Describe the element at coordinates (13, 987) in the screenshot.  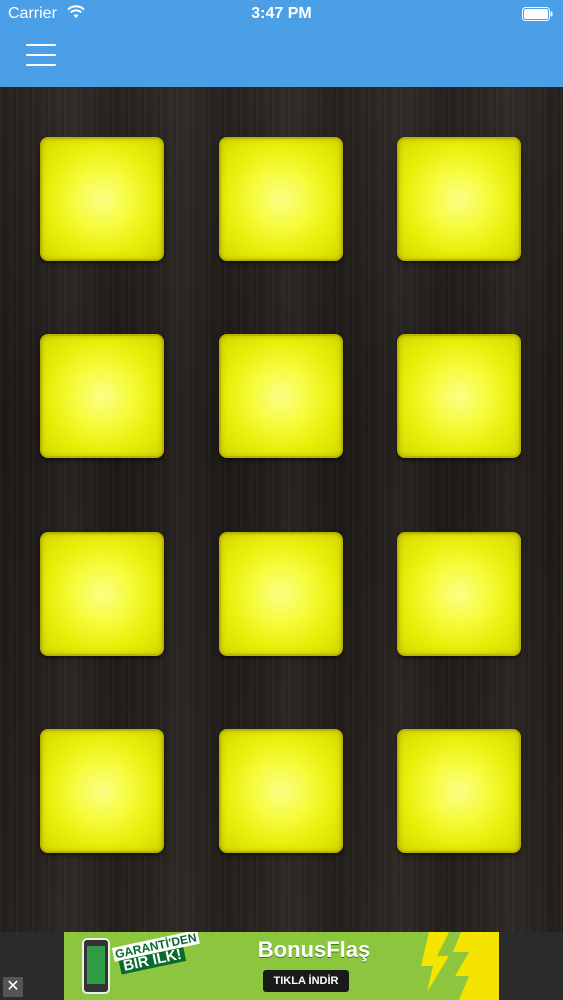
I see `ad-close-button: ✕` at that location.